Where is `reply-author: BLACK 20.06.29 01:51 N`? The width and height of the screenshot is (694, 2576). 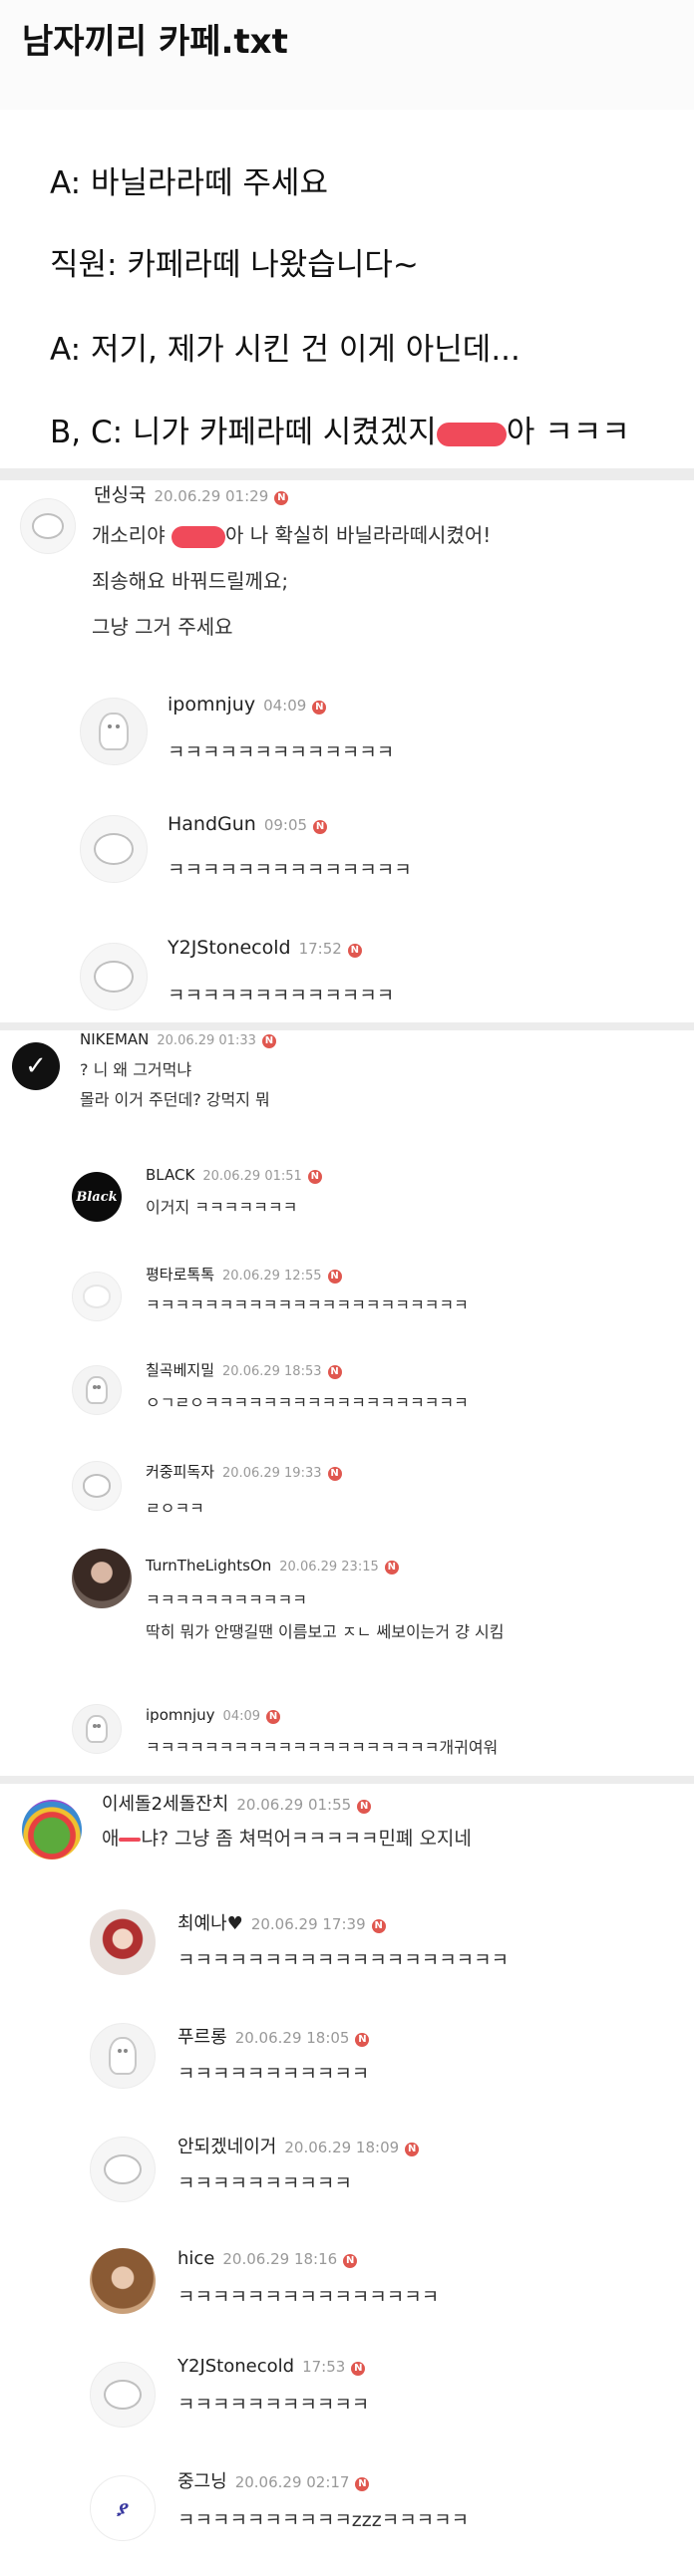
reply-author: BLACK 20.06.29 01:51 N is located at coordinates (234, 1175).